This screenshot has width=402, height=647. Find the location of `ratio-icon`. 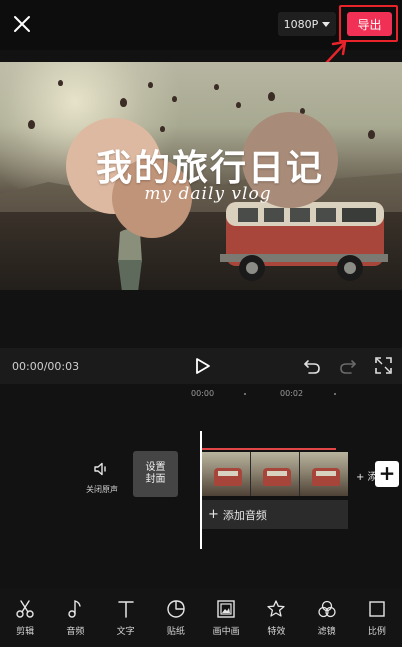

ratio-icon is located at coordinates (377, 609).